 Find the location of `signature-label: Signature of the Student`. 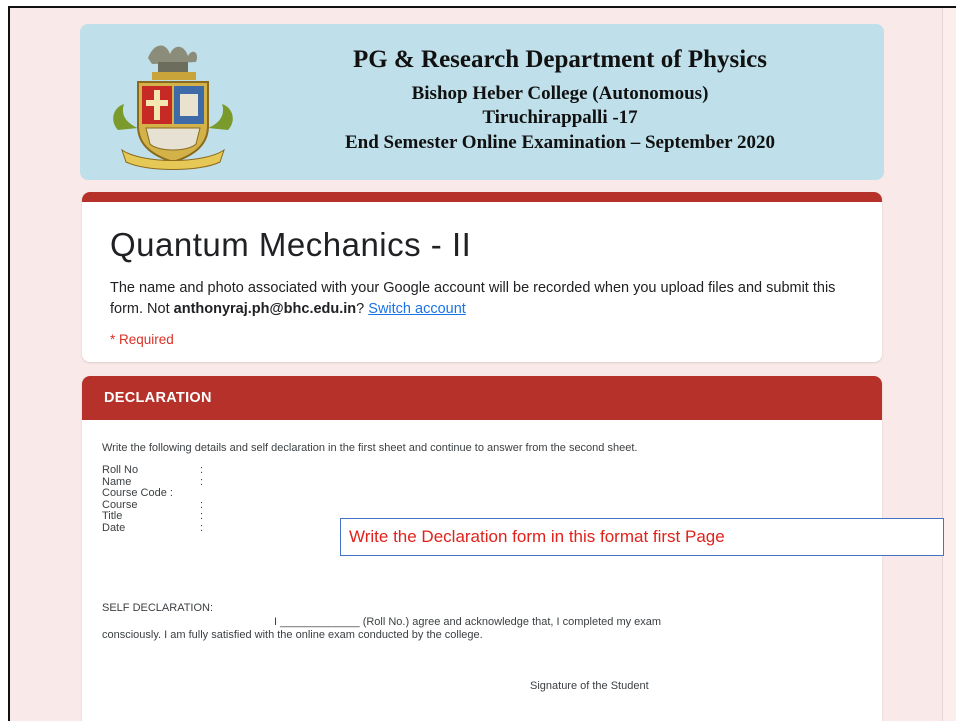

signature-label: Signature of the Student is located at coordinates (589, 686).